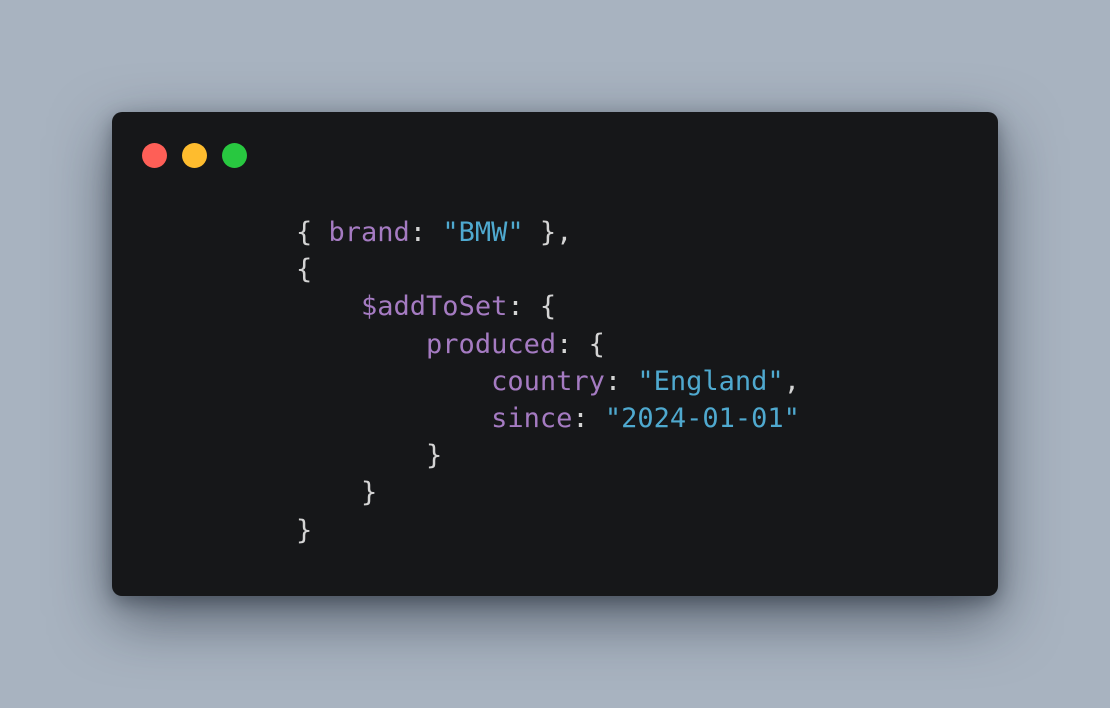 The width and height of the screenshot is (1110, 708). What do you see at coordinates (791, 381) in the screenshot?
I see `code-punctuation: ,` at bounding box center [791, 381].